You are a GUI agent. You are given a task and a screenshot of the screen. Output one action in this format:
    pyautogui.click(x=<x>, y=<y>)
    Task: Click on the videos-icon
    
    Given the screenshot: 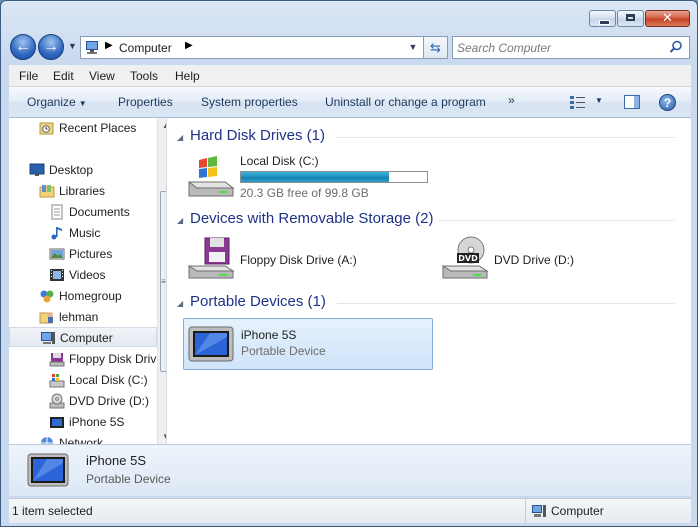 What is the action you would take?
    pyautogui.click(x=57, y=275)
    